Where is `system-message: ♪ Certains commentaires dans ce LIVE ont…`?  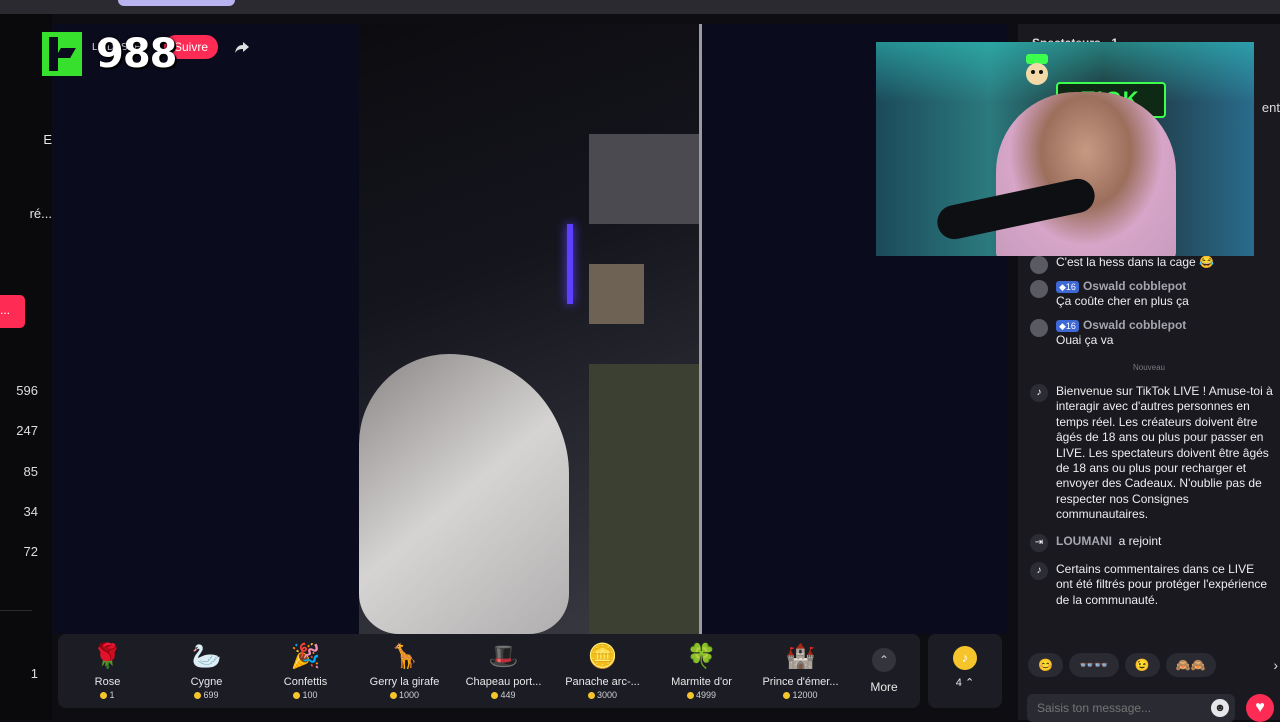
system-message: ♪ Certains commentaires dans ce LIVE ont… is located at coordinates (1152, 585).